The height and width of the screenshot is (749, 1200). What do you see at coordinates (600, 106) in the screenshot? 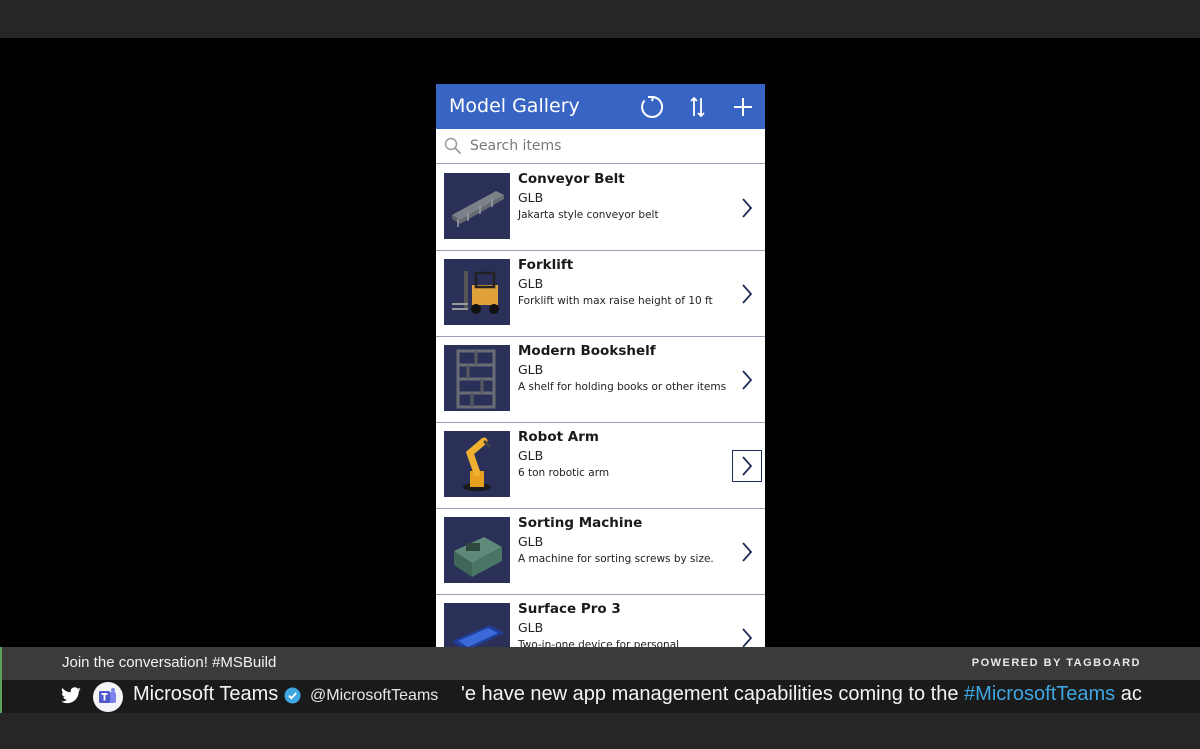
I see `app-header: Model Gallery` at bounding box center [600, 106].